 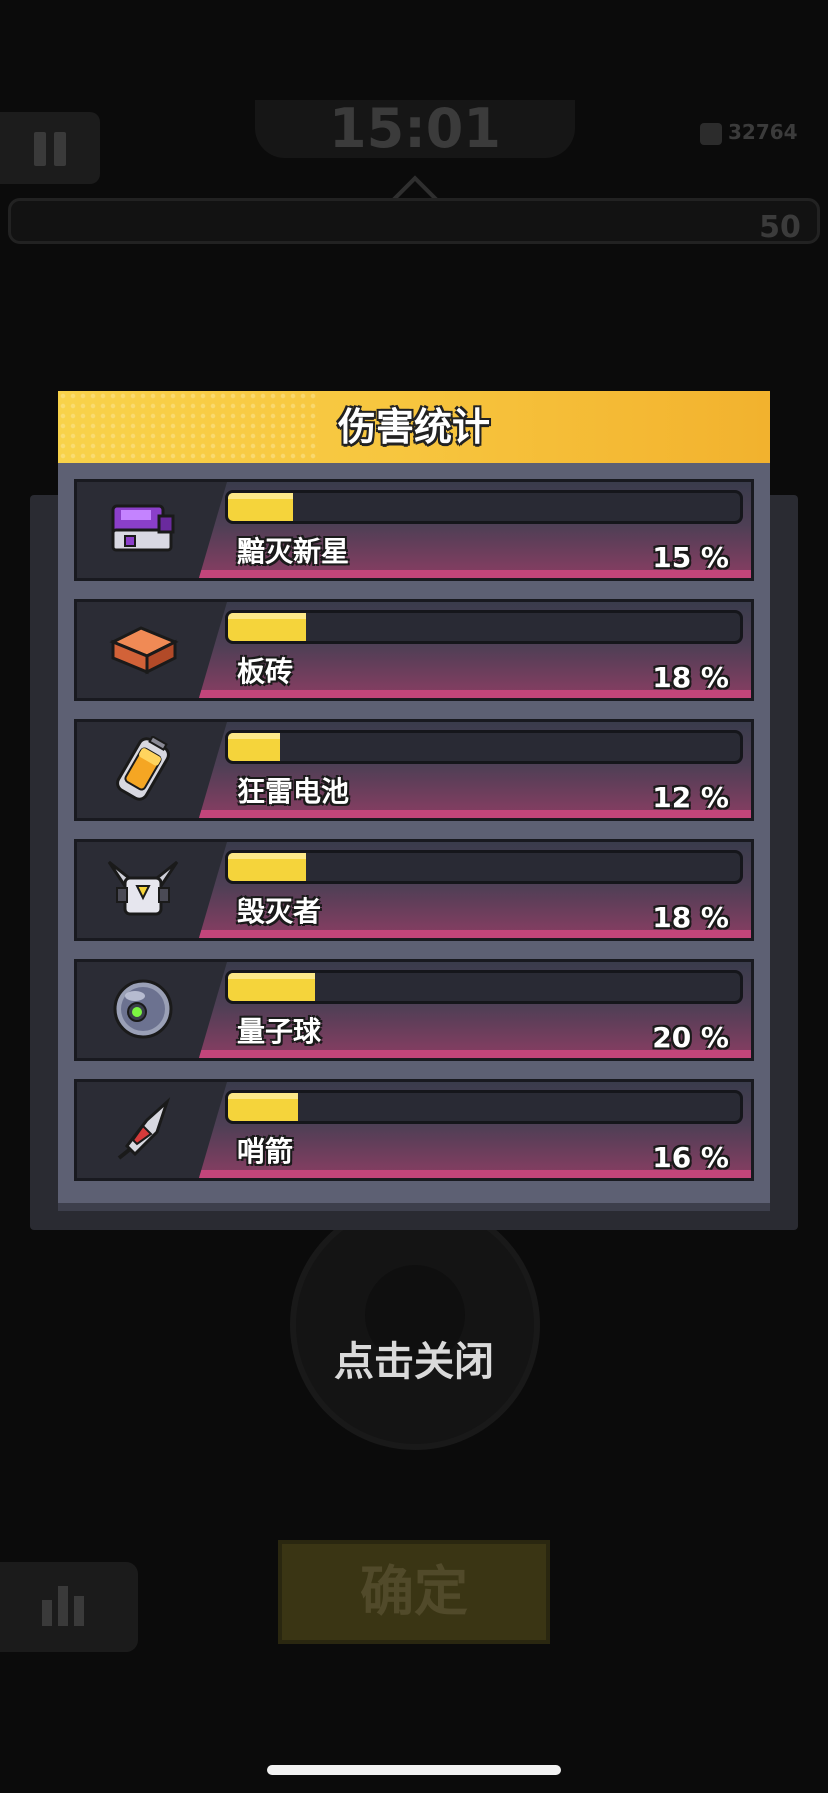 I want to click on damage-row: 狂雷电池 12 %, so click(x=414, y=770).